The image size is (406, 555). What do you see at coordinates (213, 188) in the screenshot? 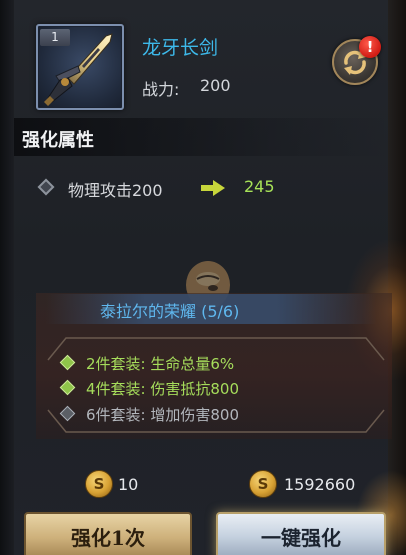
I see `right-arrow-icon` at bounding box center [213, 188].